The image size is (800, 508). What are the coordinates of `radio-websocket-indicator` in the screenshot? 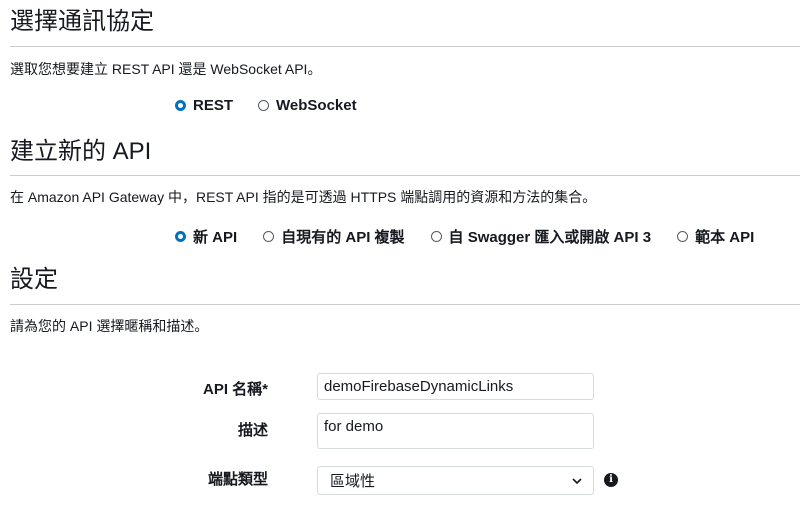 It's located at (264, 105).